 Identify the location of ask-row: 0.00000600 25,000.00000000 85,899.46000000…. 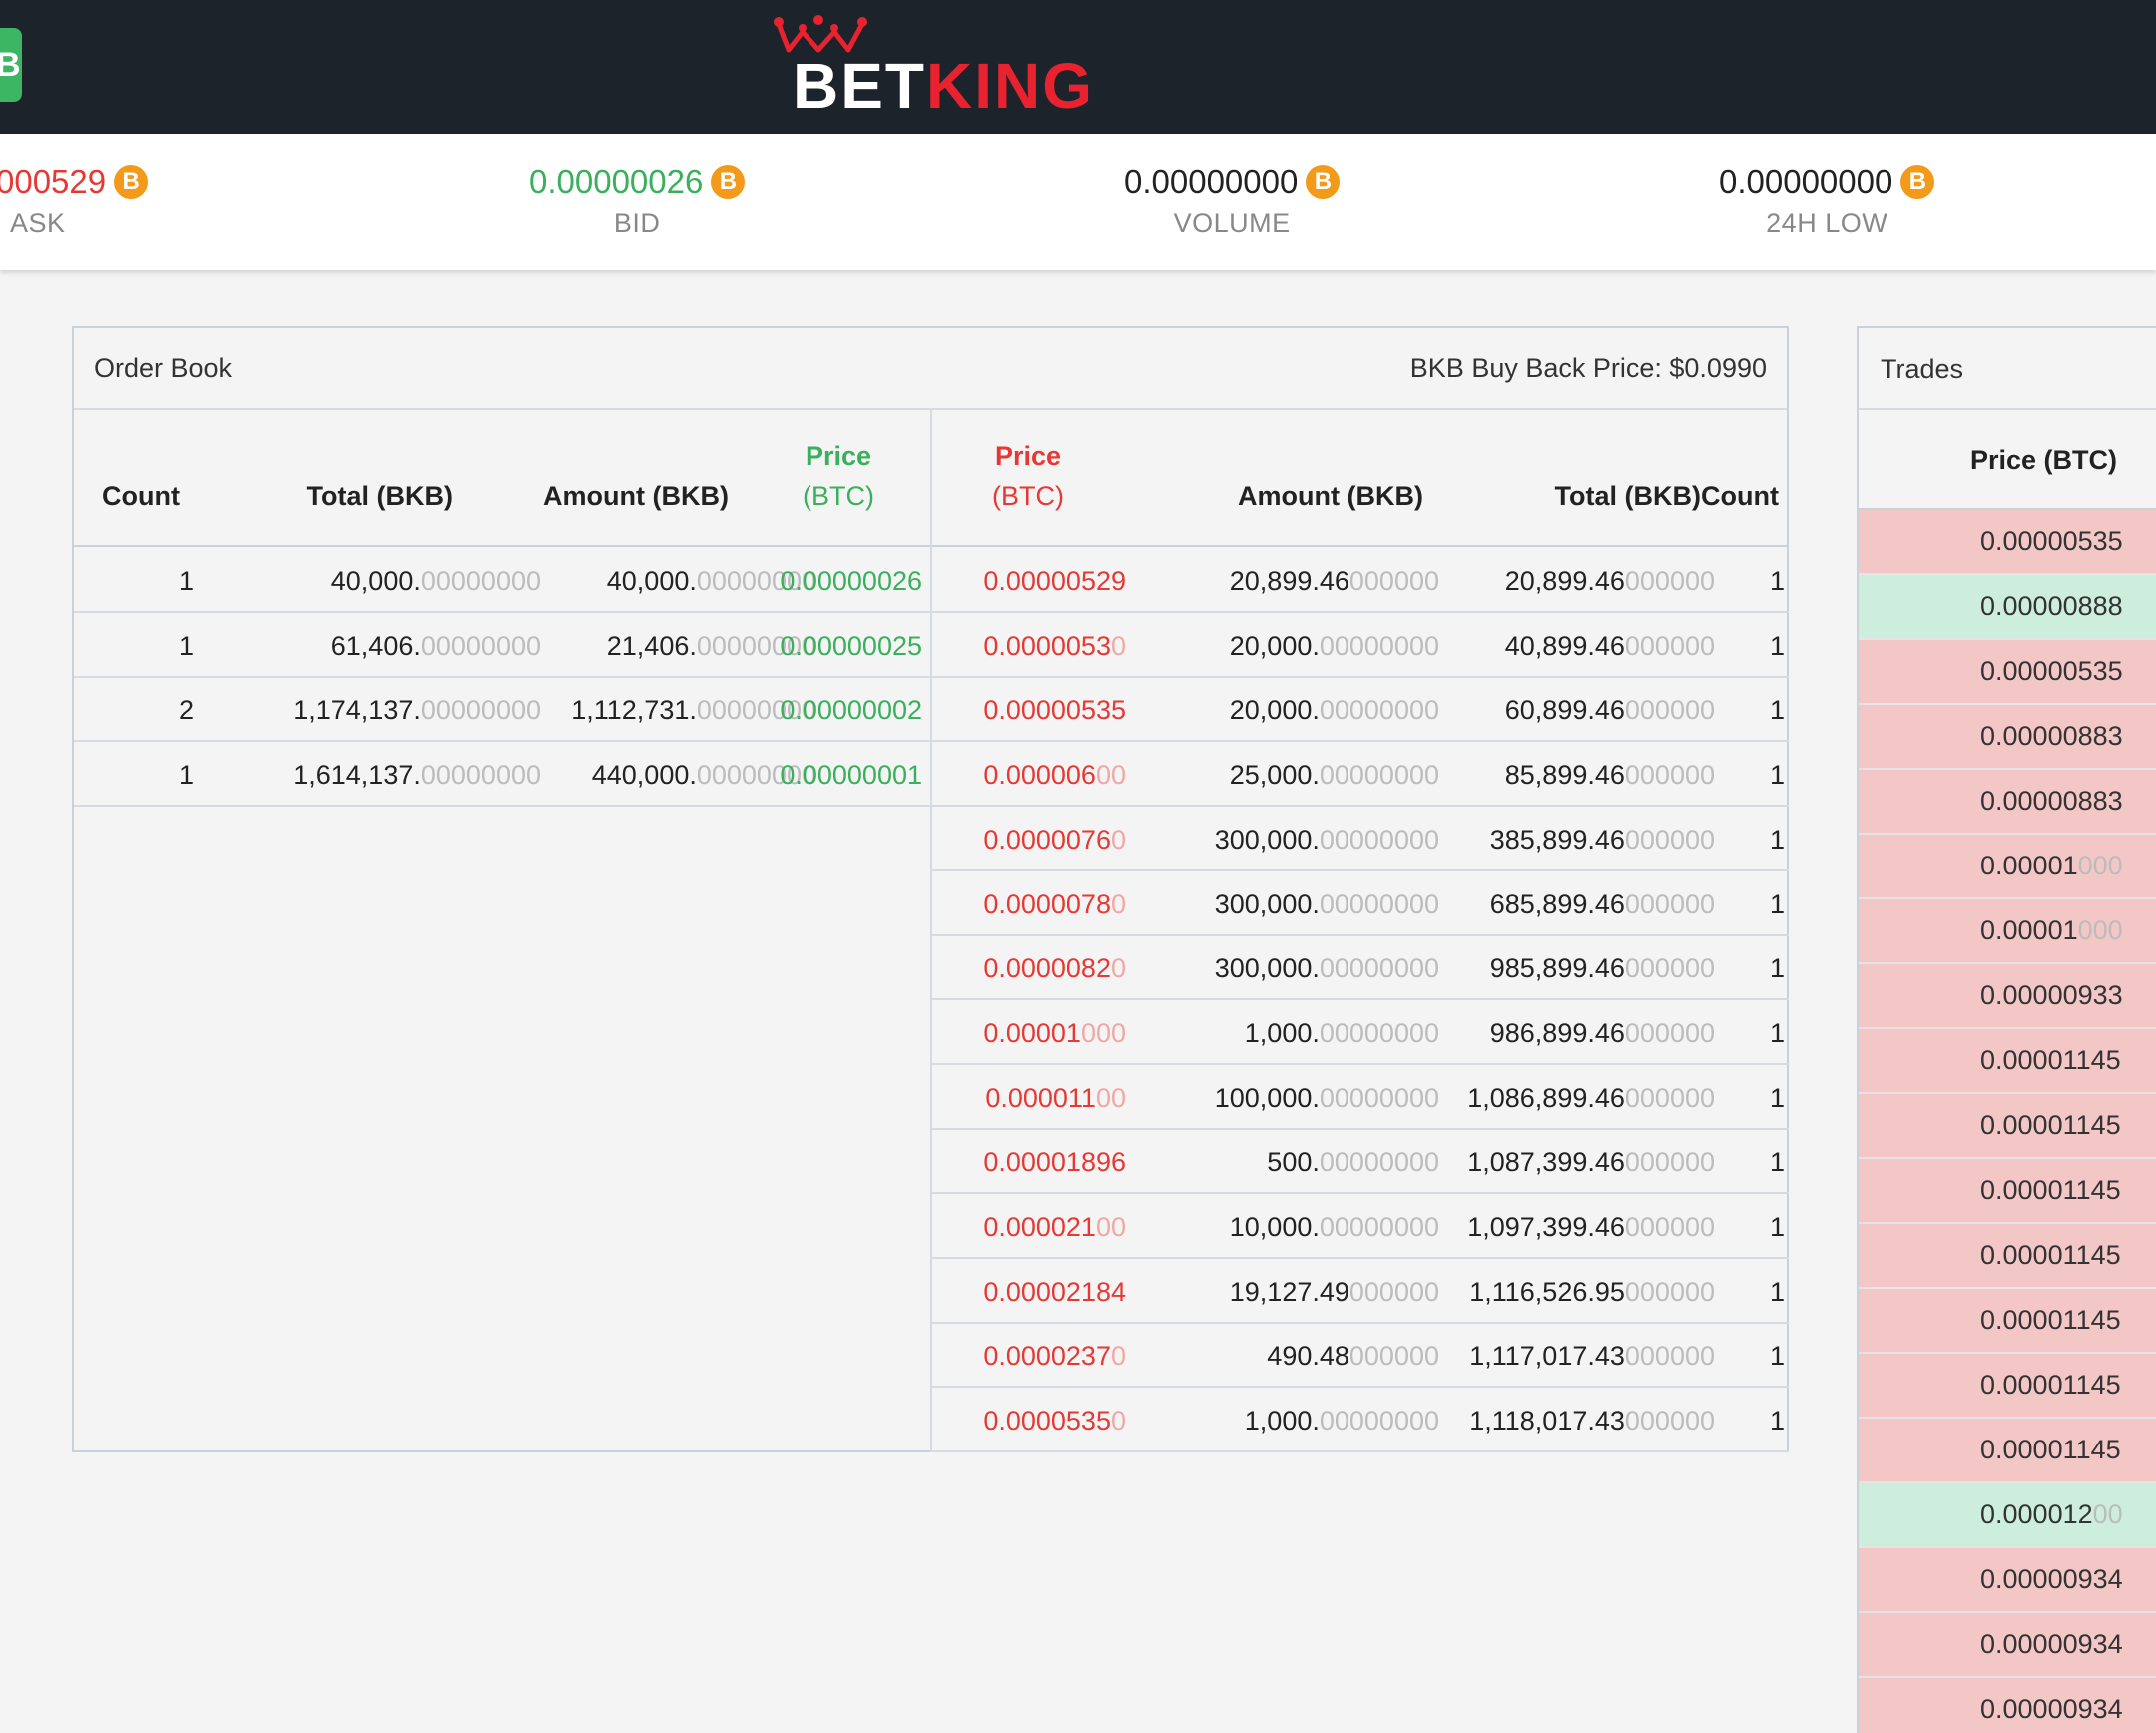
(1360, 775).